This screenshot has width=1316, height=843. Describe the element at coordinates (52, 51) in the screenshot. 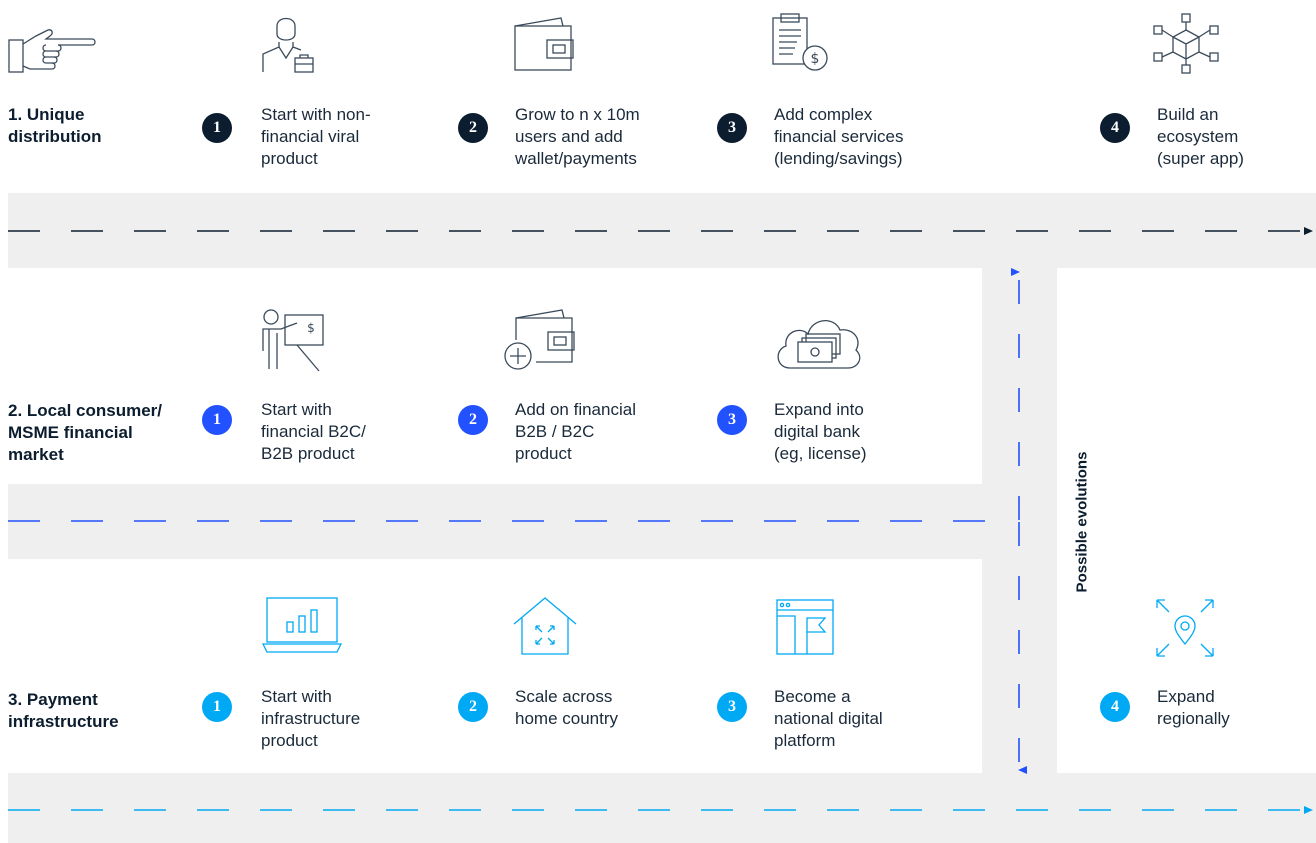

I see `pointing-hand-icon` at that location.